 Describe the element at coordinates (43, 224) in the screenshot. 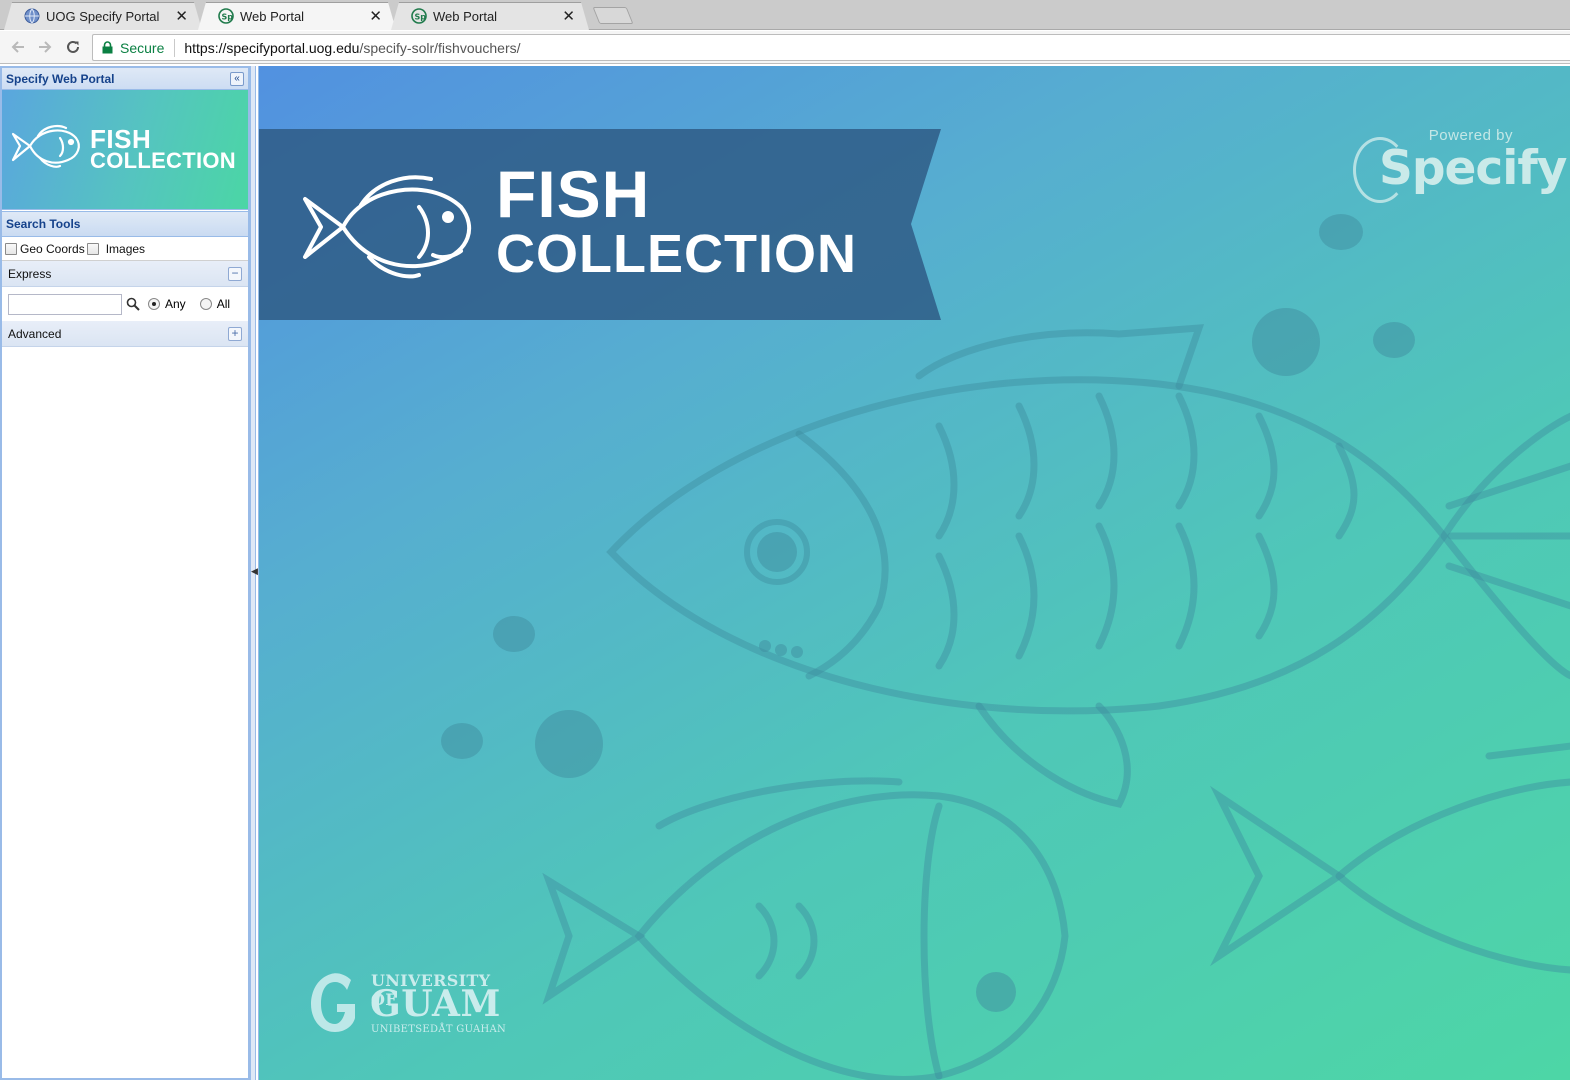

I see `search-tools-title: Search Tools` at that location.